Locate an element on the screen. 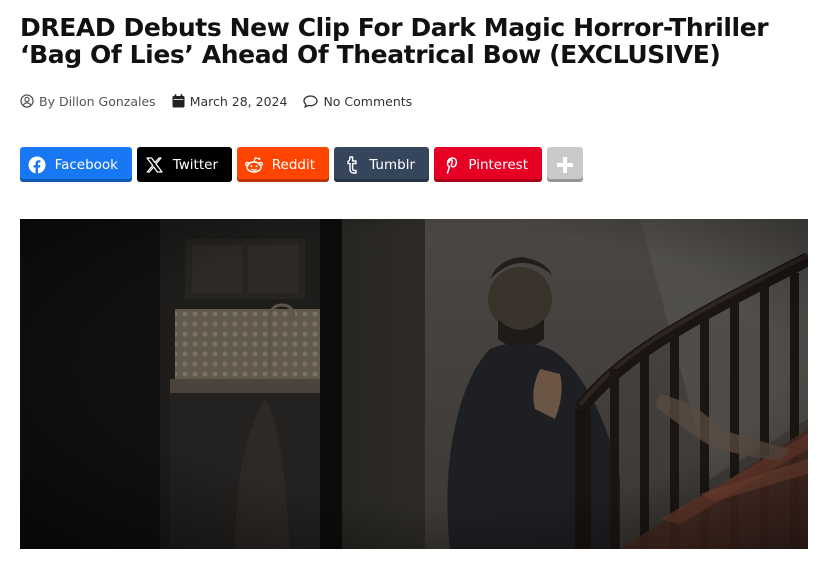 The image size is (830, 566). x-logo-icon is located at coordinates (155, 164).